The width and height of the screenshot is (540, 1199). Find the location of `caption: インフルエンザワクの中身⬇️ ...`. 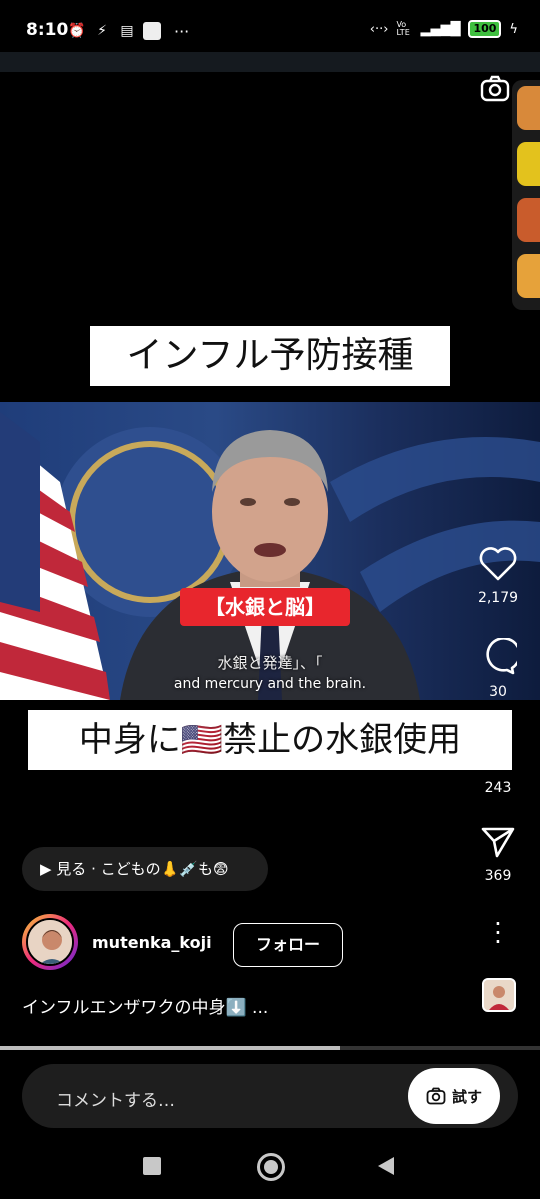

caption: インフルエンザワクの中身⬇️ ... is located at coordinates (145, 1005).